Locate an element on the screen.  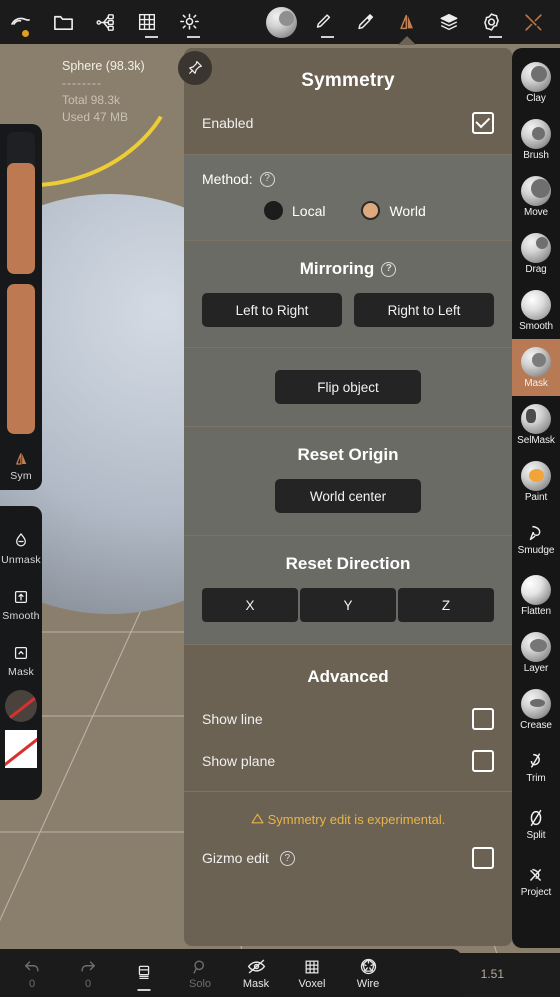
wire-button: Wire is located at coordinates (368, 973).